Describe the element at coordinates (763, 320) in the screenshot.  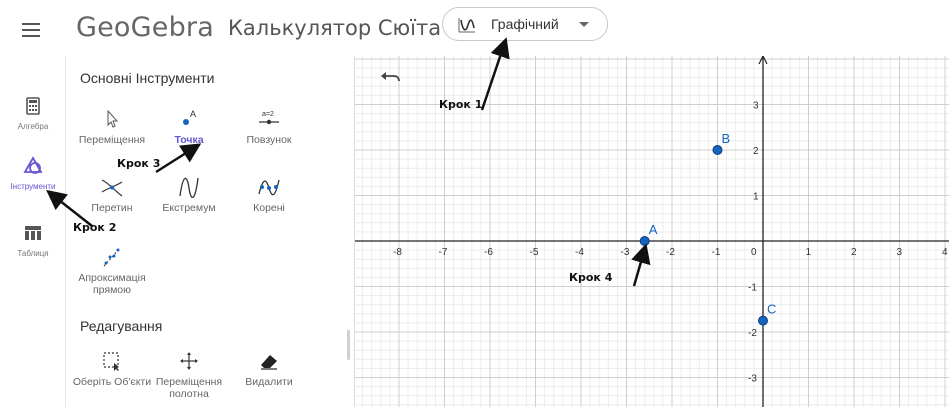
I see `point-c` at that location.